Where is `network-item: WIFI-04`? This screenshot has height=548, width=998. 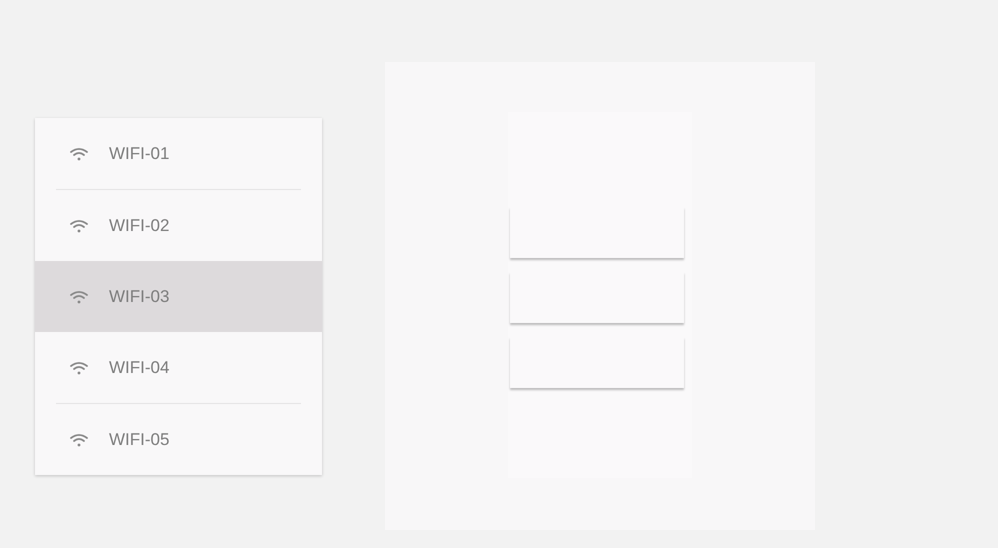 network-item: WIFI-04 is located at coordinates (178, 367).